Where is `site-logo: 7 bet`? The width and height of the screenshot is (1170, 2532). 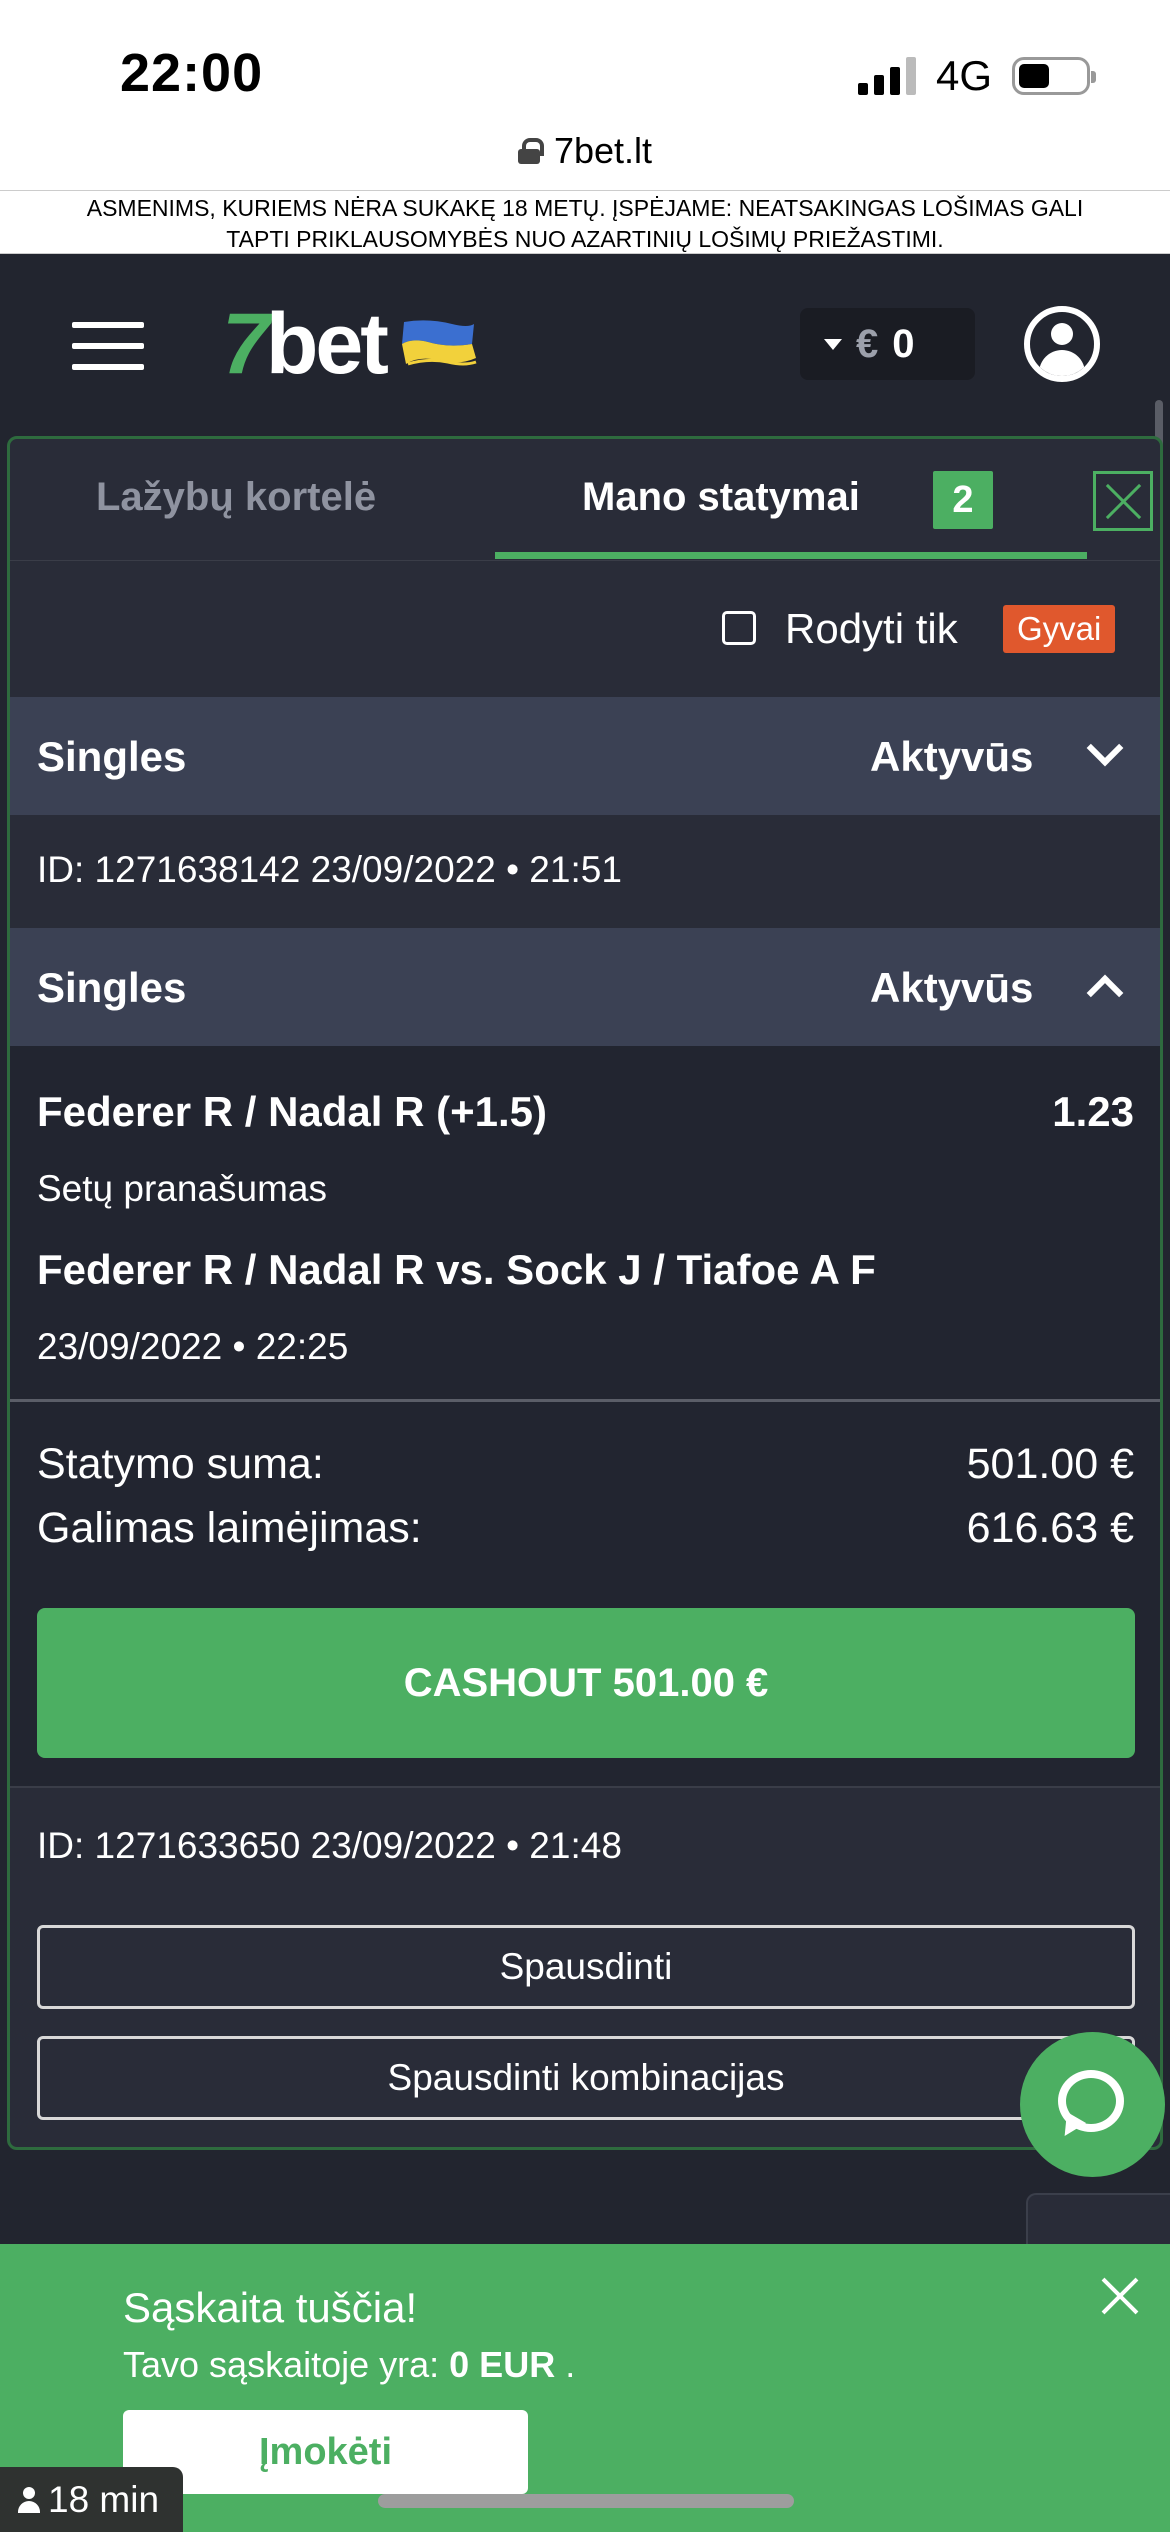
site-logo: 7 bet is located at coordinates (349, 344).